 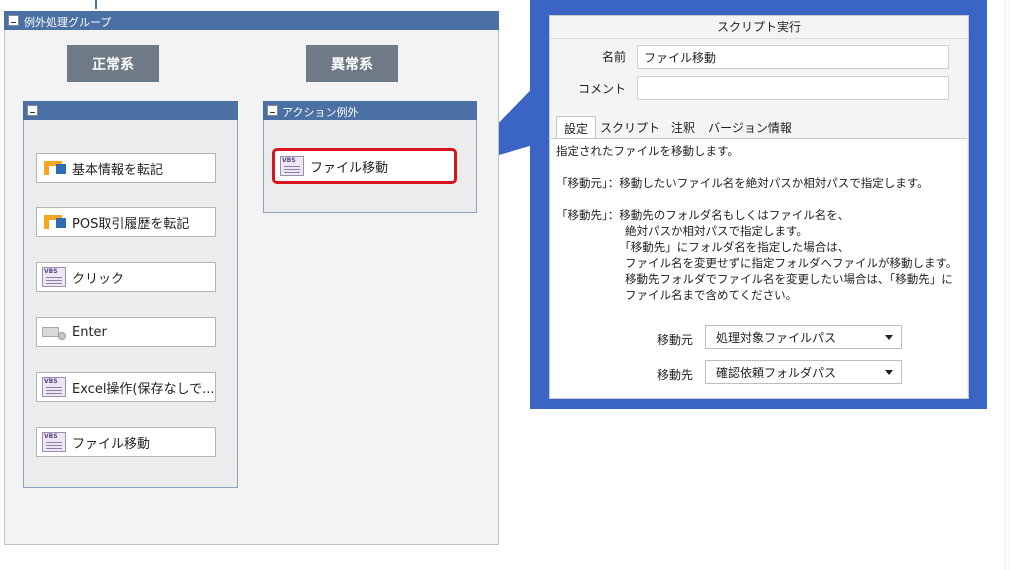 I want to click on comment-input, so click(x=793, y=88).